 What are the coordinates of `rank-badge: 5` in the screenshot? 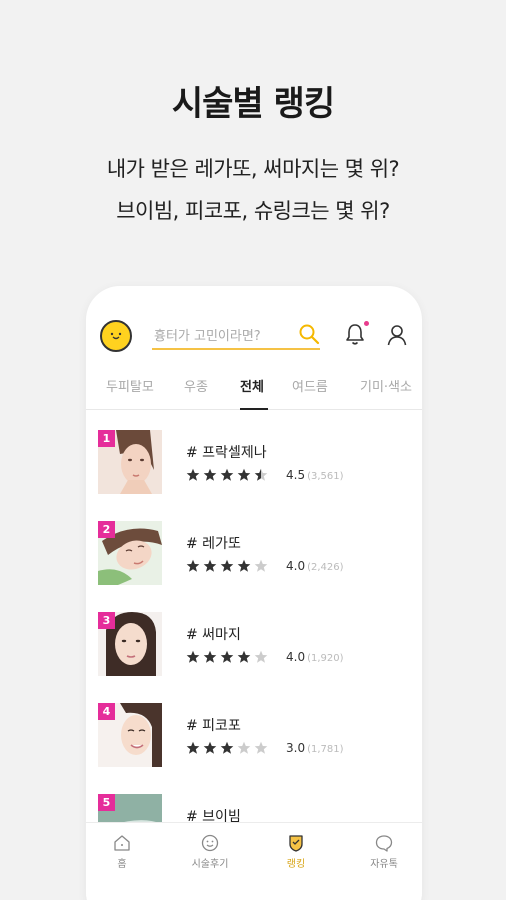 It's located at (106, 802).